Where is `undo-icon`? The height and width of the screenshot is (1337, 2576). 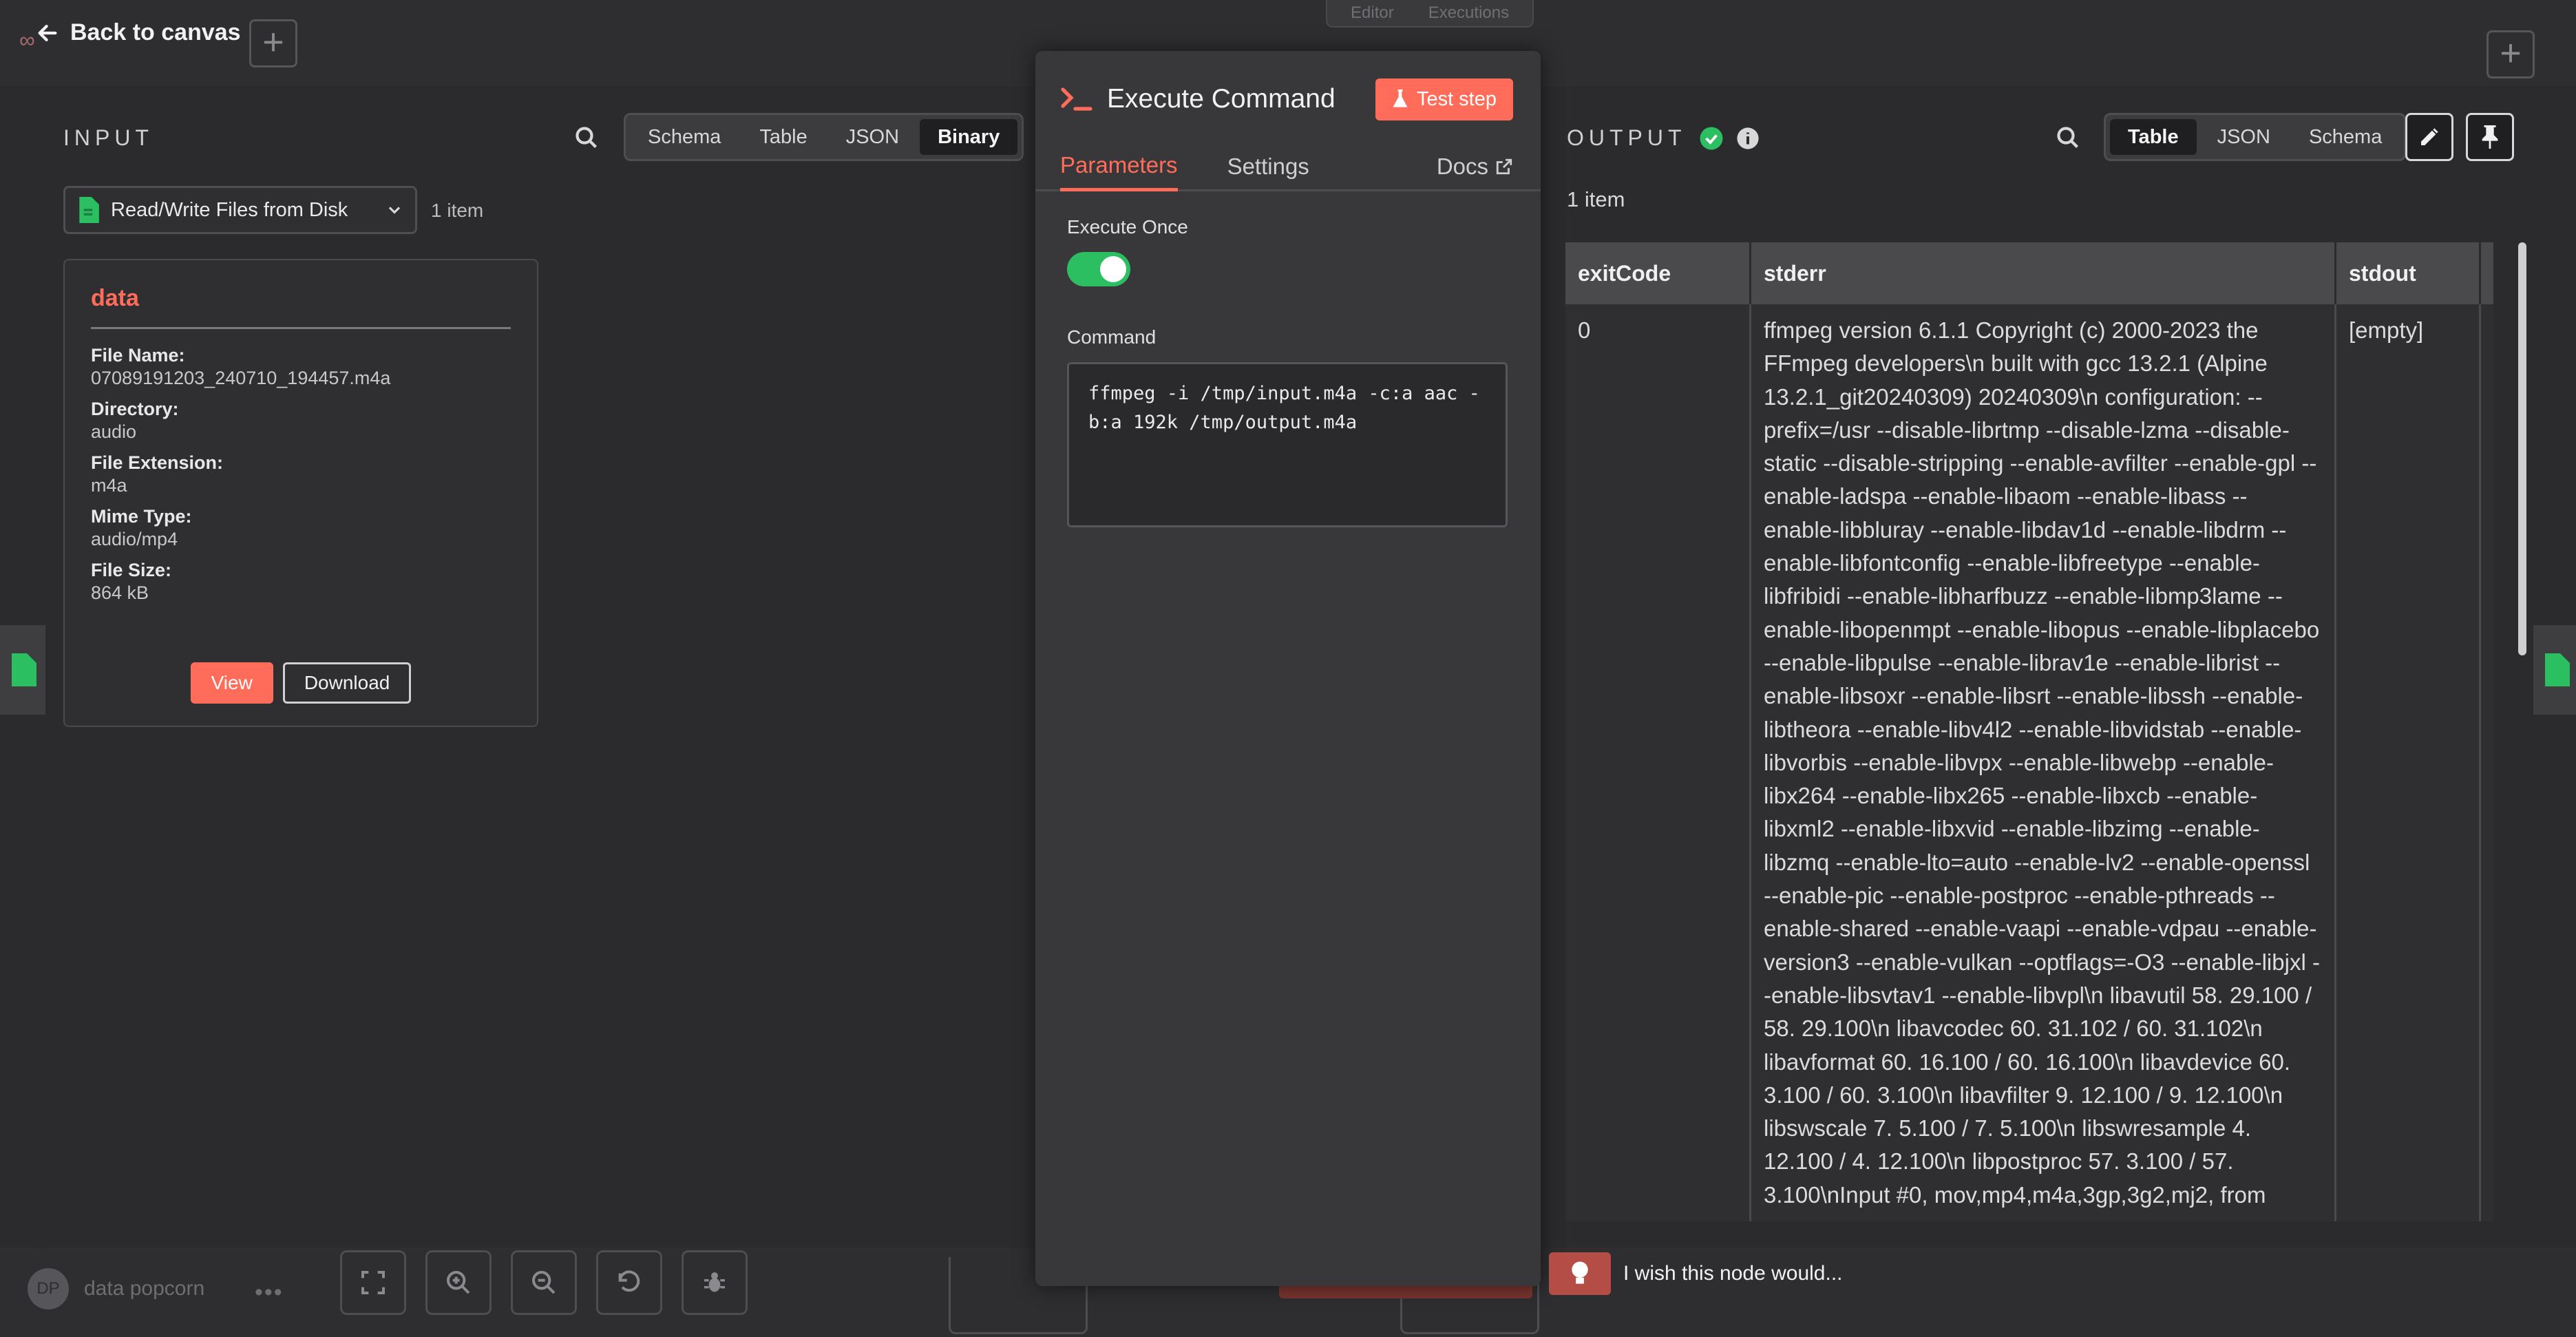 undo-icon is located at coordinates (629, 1281).